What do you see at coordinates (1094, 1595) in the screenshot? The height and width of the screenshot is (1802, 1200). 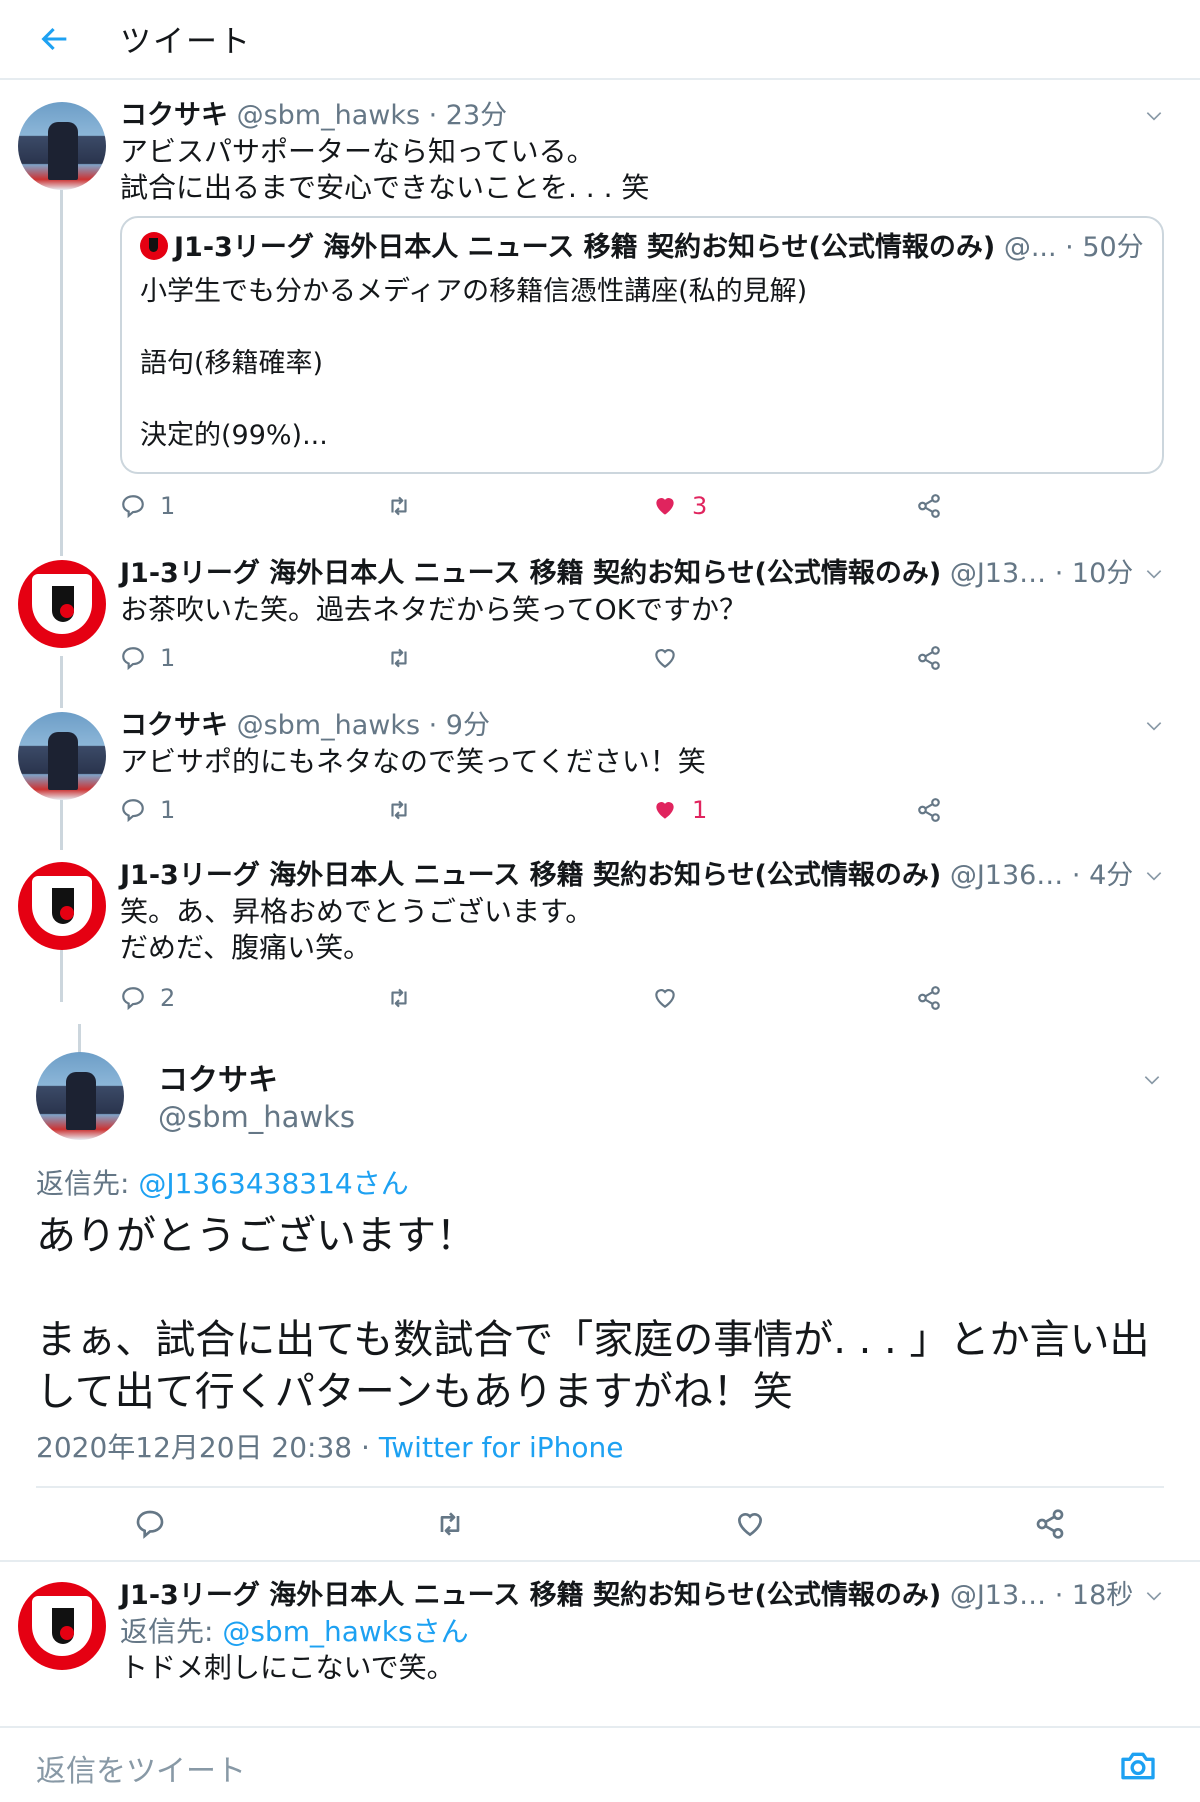 I see `timestamp: · 18秒` at bounding box center [1094, 1595].